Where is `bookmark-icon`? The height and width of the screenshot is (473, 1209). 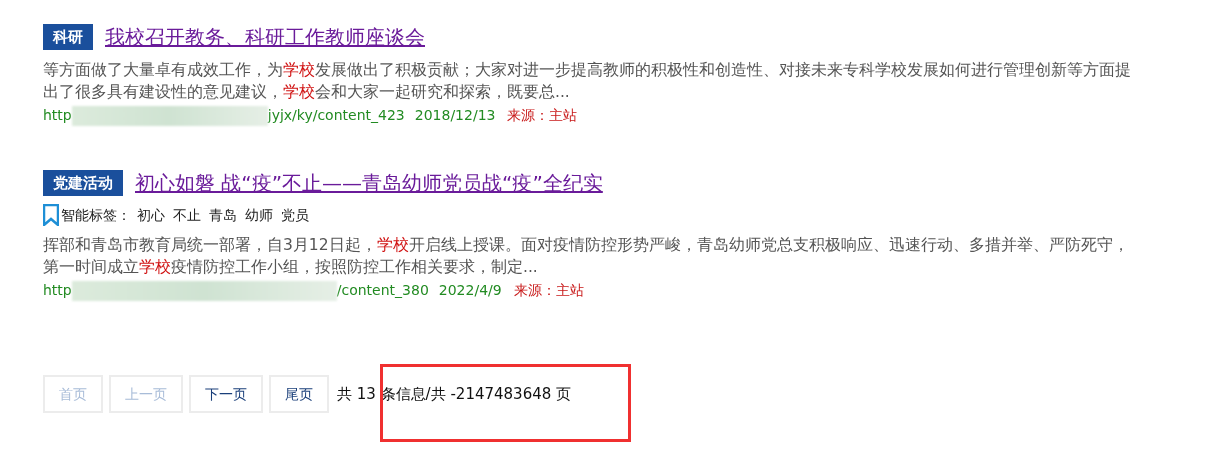 bookmark-icon is located at coordinates (51, 215).